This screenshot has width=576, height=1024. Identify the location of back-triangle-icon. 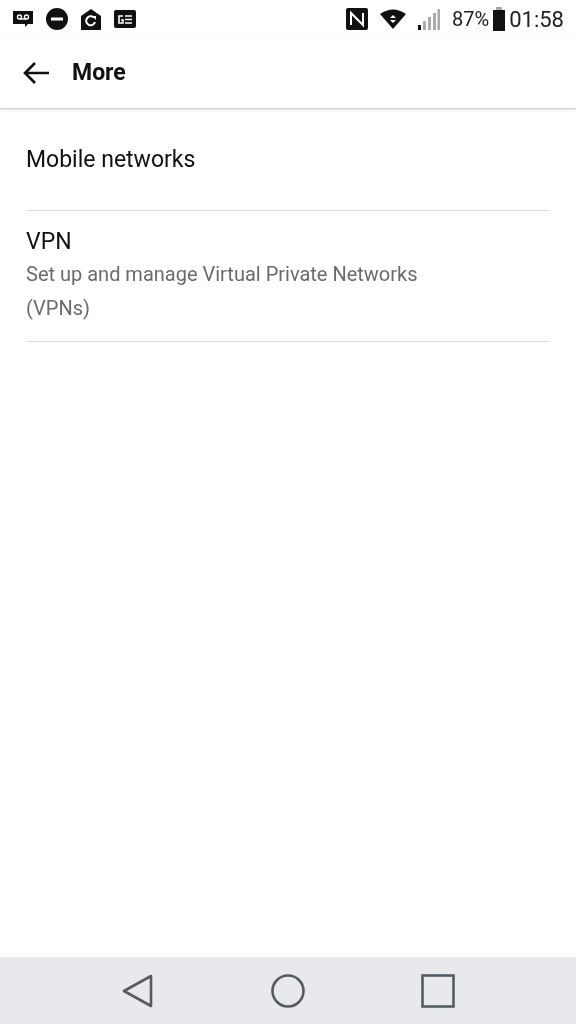
(138, 990).